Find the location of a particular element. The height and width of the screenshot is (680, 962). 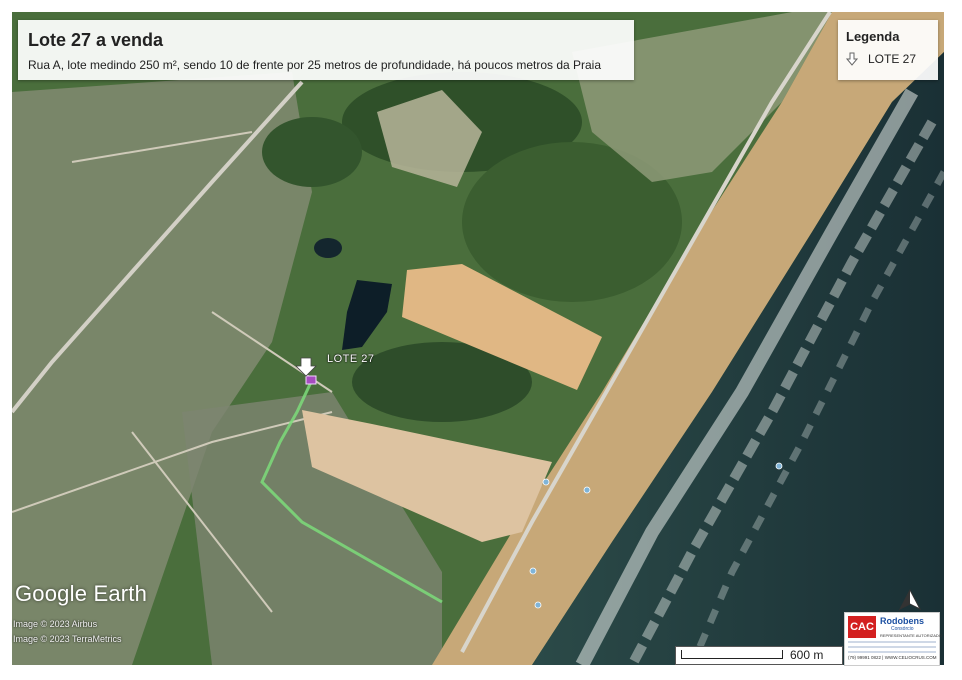

advertiser-phone: (79) 99991 0822 is located at coordinates (865, 657).